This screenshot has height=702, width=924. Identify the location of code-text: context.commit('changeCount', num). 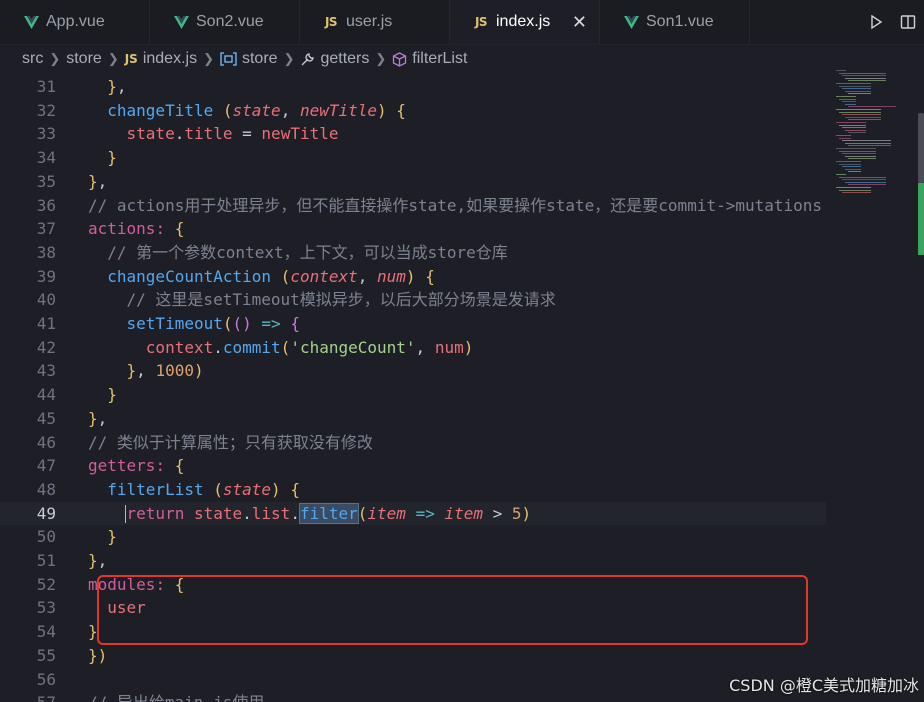
(309, 347).